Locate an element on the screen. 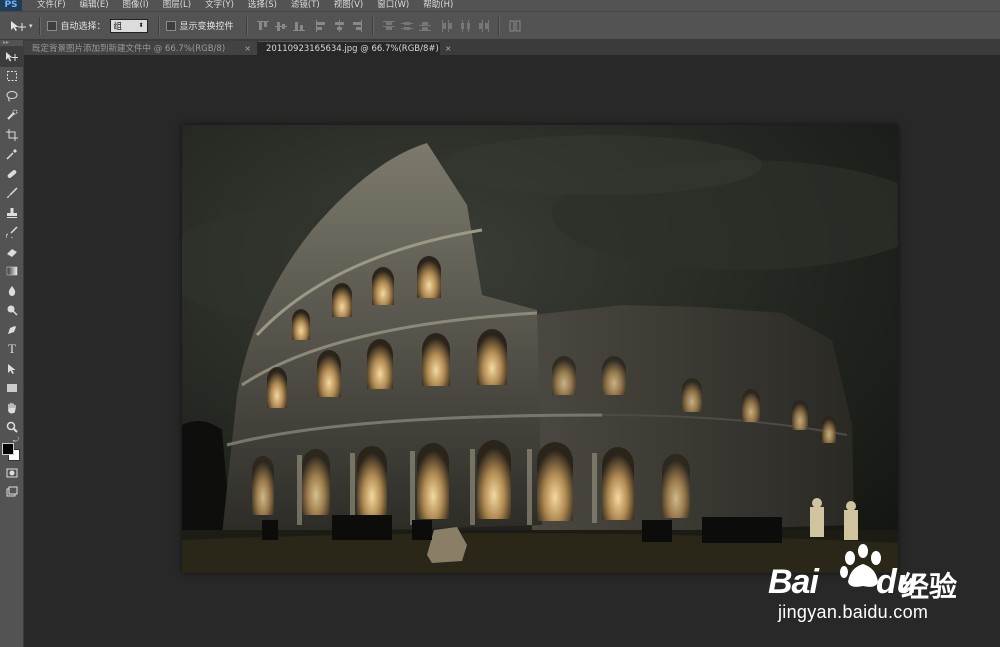 Image resolution: width=1000 pixels, height=647 pixels. align-bottom-edges-icon is located at coordinates (298, 26).